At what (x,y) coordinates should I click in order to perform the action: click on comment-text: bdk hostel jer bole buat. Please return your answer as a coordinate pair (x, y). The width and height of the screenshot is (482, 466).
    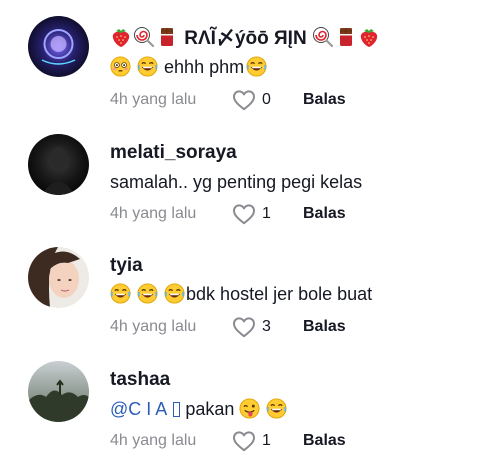
    Looking at the image, I should click on (241, 294).